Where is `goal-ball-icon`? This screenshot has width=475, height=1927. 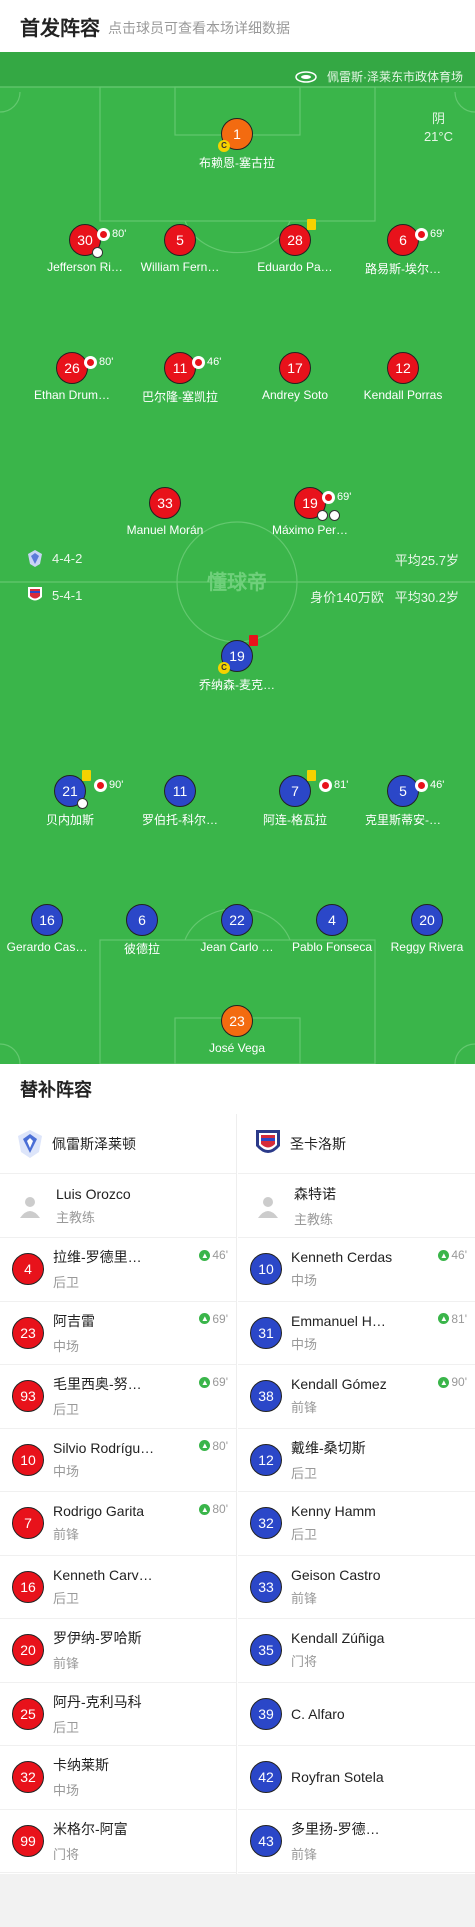
goal-ball-icon is located at coordinates (322, 515).